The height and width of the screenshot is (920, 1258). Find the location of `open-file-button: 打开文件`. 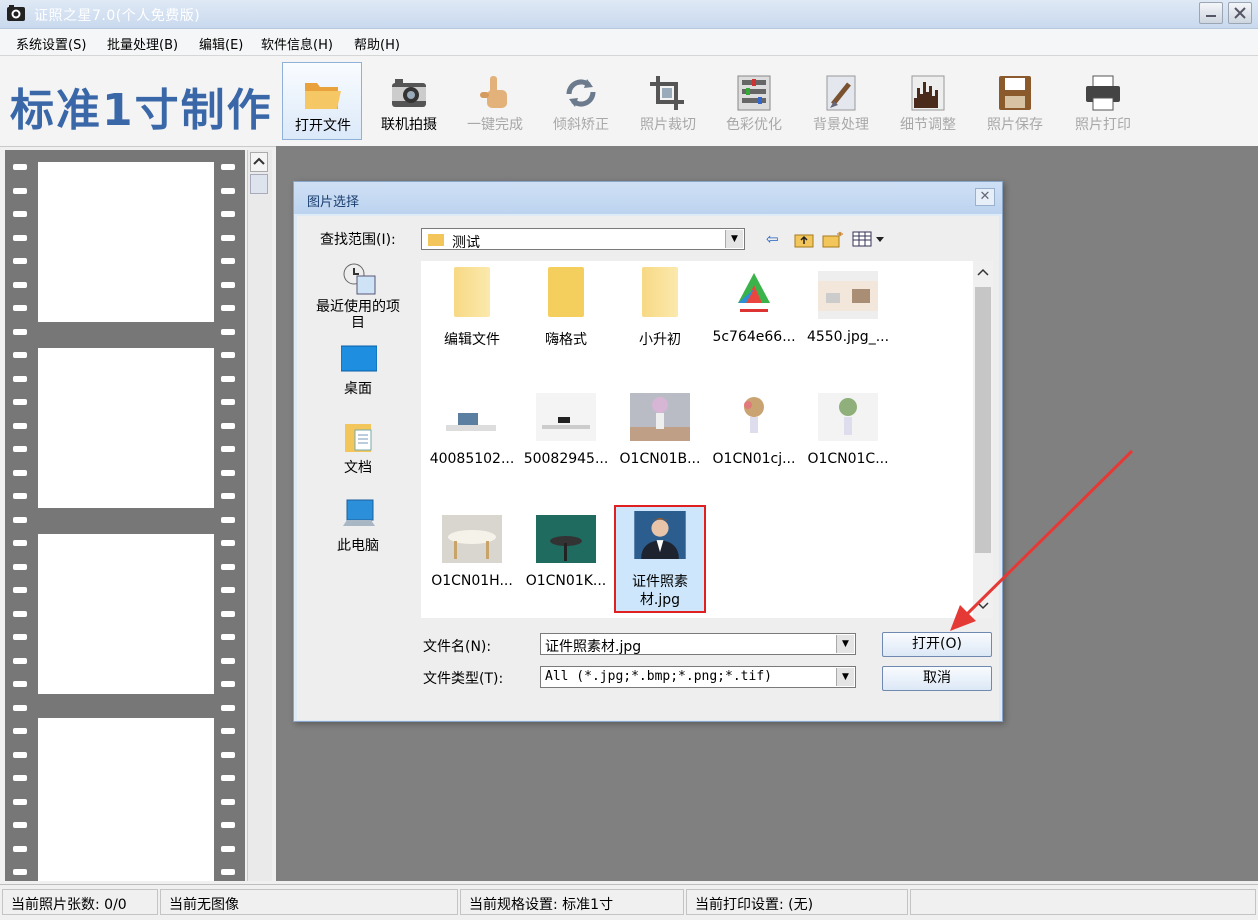

open-file-button: 打开文件 is located at coordinates (322, 101).